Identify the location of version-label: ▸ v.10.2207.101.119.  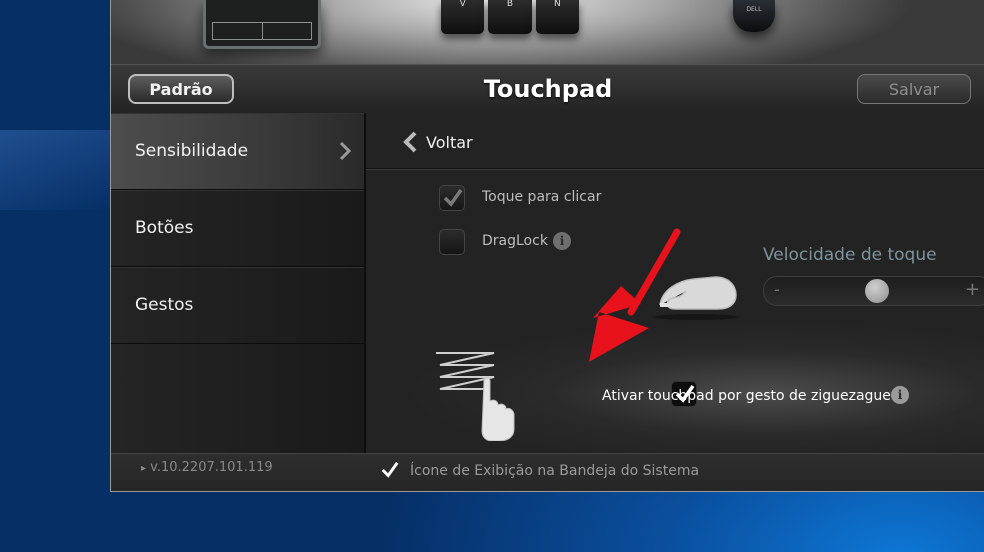
(207, 467).